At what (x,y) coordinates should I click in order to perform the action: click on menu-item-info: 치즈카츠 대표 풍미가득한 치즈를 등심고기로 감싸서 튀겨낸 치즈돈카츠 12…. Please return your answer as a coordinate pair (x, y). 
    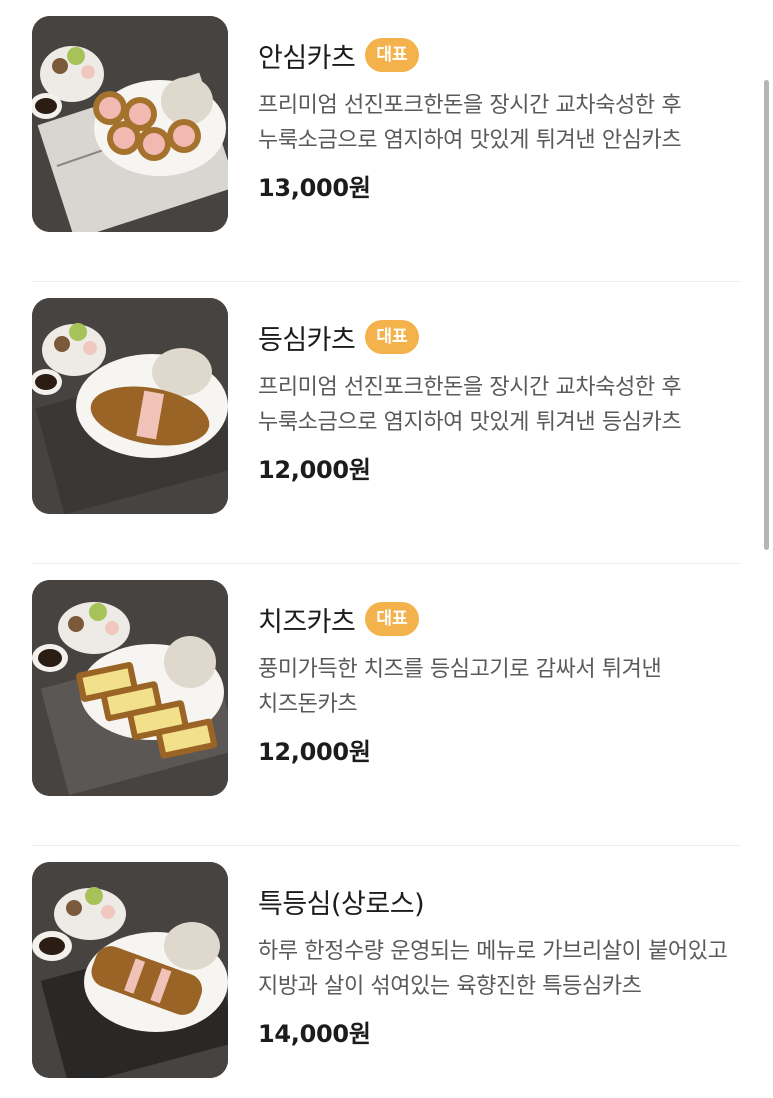
    Looking at the image, I should click on (503, 680).